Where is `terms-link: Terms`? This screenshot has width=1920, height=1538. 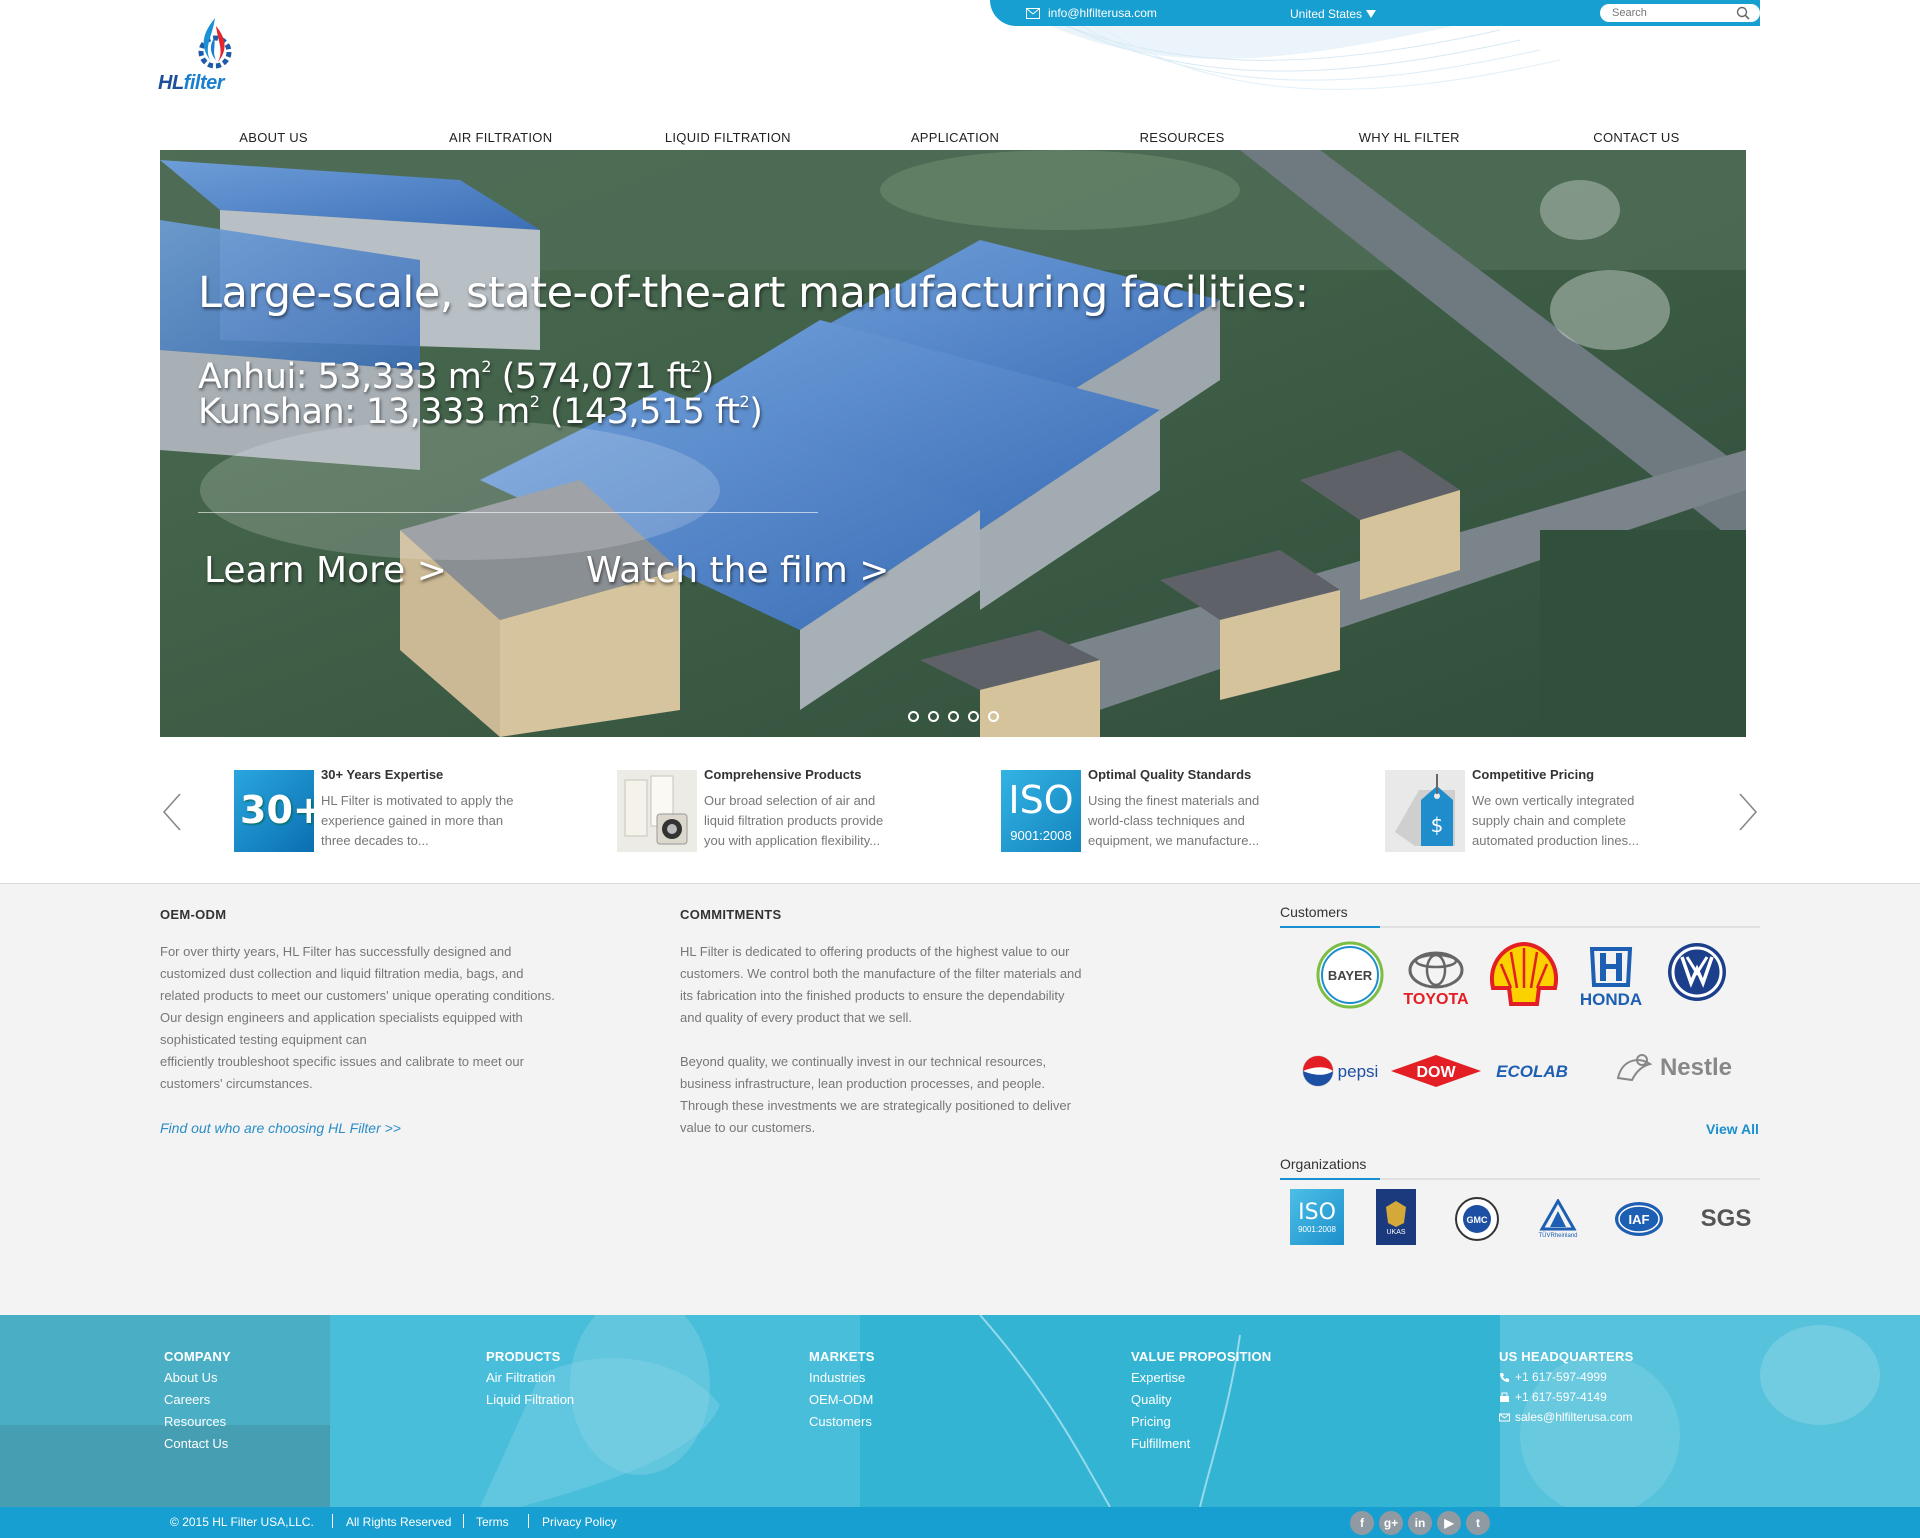
terms-link: Terms is located at coordinates (492, 1522).